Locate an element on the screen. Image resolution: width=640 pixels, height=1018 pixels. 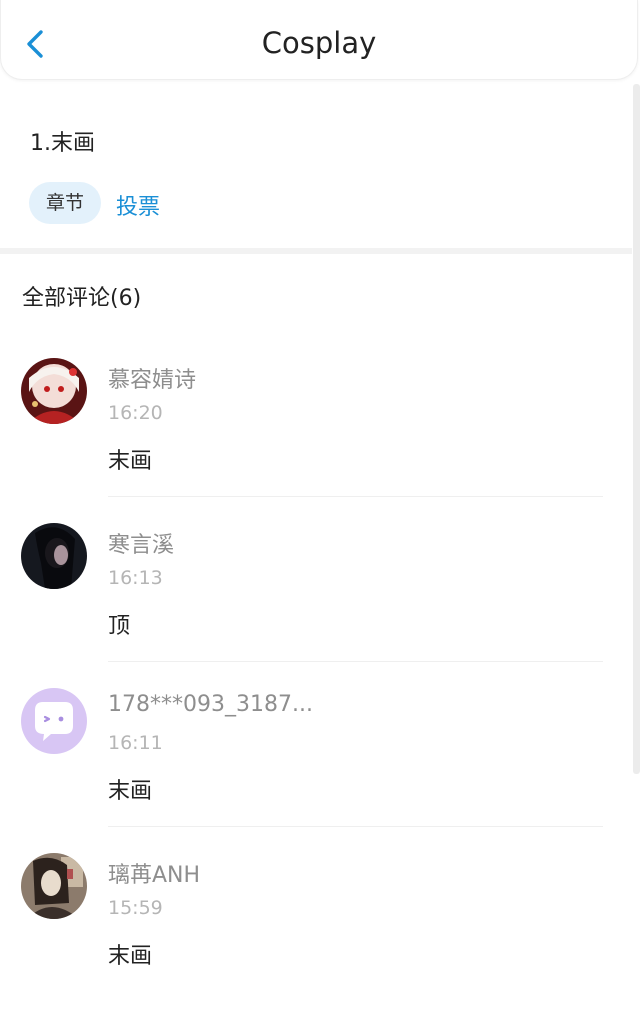
comment-author: 璃苒ANH is located at coordinates (154, 873).